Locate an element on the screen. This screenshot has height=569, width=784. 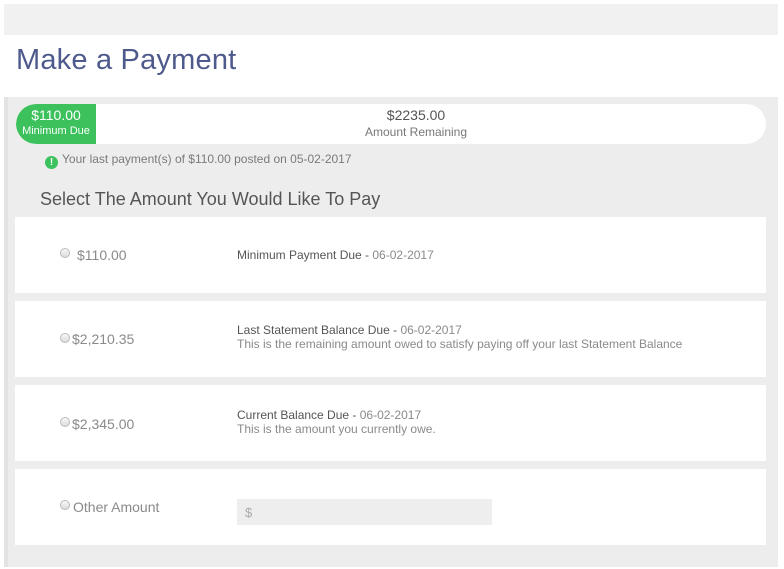
radio-statement-balance is located at coordinates (65, 338).